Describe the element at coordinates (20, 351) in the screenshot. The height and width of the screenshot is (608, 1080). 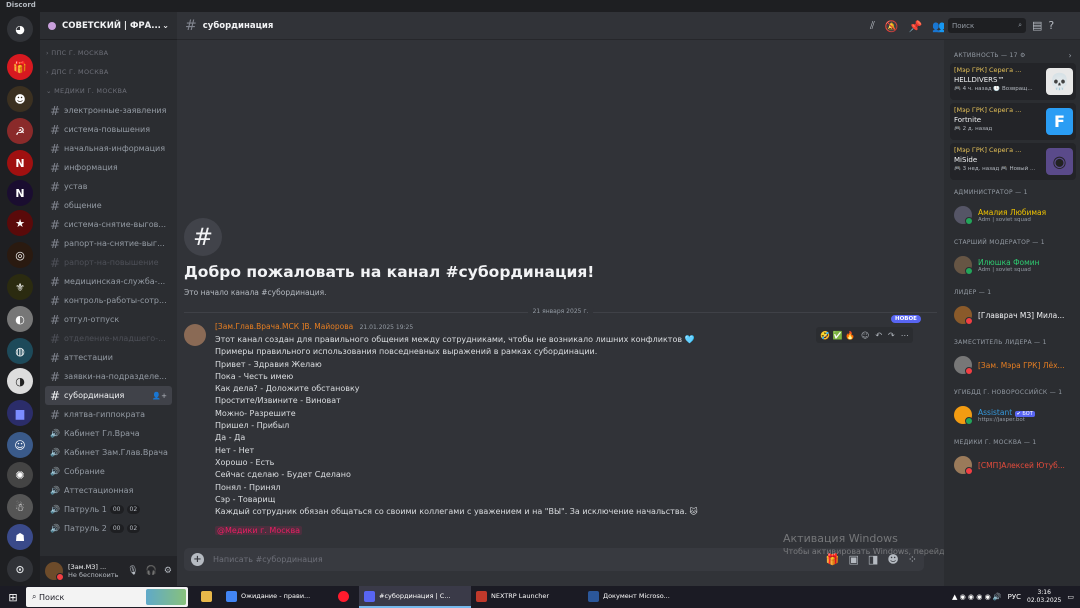
I see `server-icon: ◍` at that location.